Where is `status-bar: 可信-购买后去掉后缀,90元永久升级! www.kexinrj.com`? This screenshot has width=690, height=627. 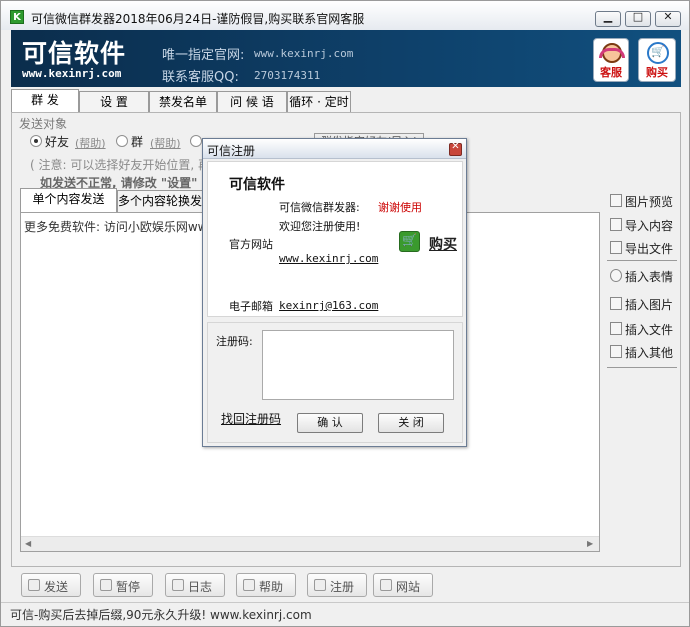
status-bar: 可信-购买后去掉后缀,90元永久升级! www.kexinrj.com is located at coordinates (345, 614).